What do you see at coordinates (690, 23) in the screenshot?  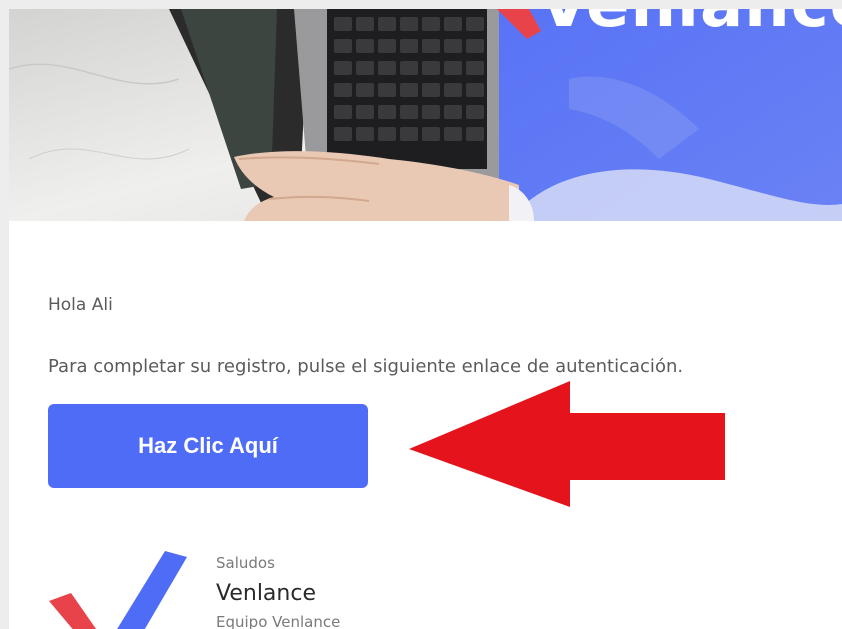 I see `hero-brand-text: Venlance` at bounding box center [690, 23].